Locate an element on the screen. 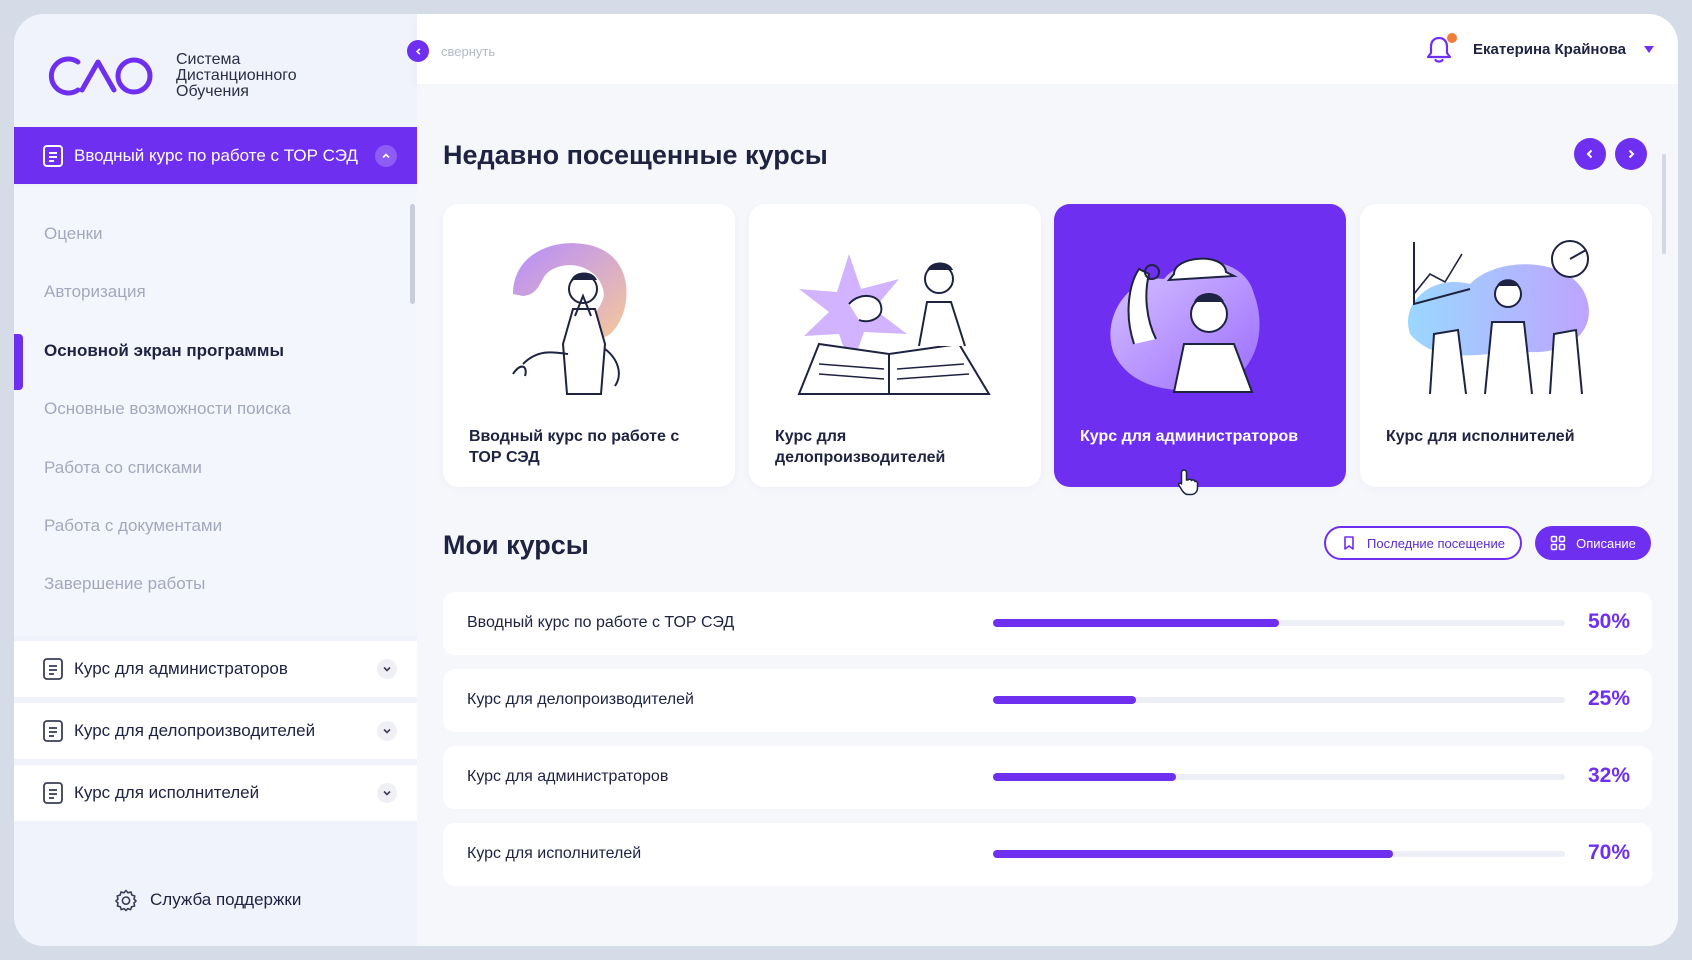 The width and height of the screenshot is (1692, 960). course-name: Вводный курс по работе с ТОР СЭД is located at coordinates (601, 622).